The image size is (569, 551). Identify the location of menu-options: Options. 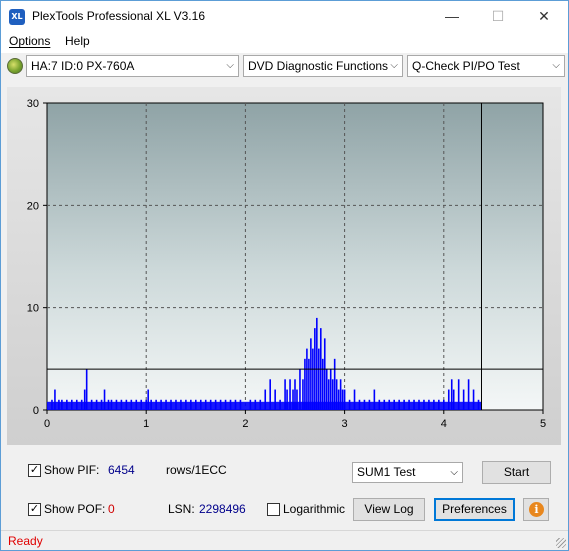
(29, 41).